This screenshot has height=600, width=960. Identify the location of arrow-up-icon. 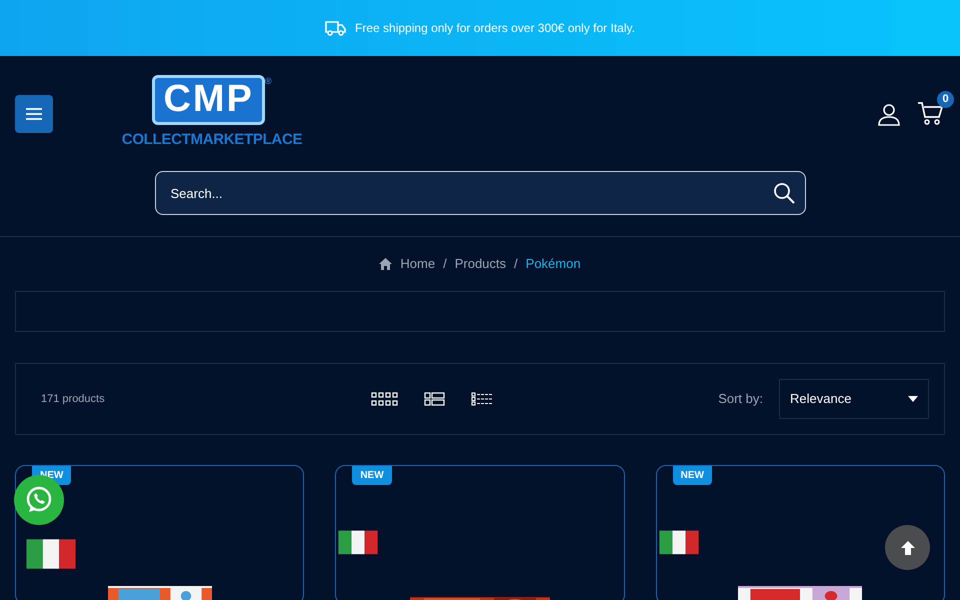
(908, 548).